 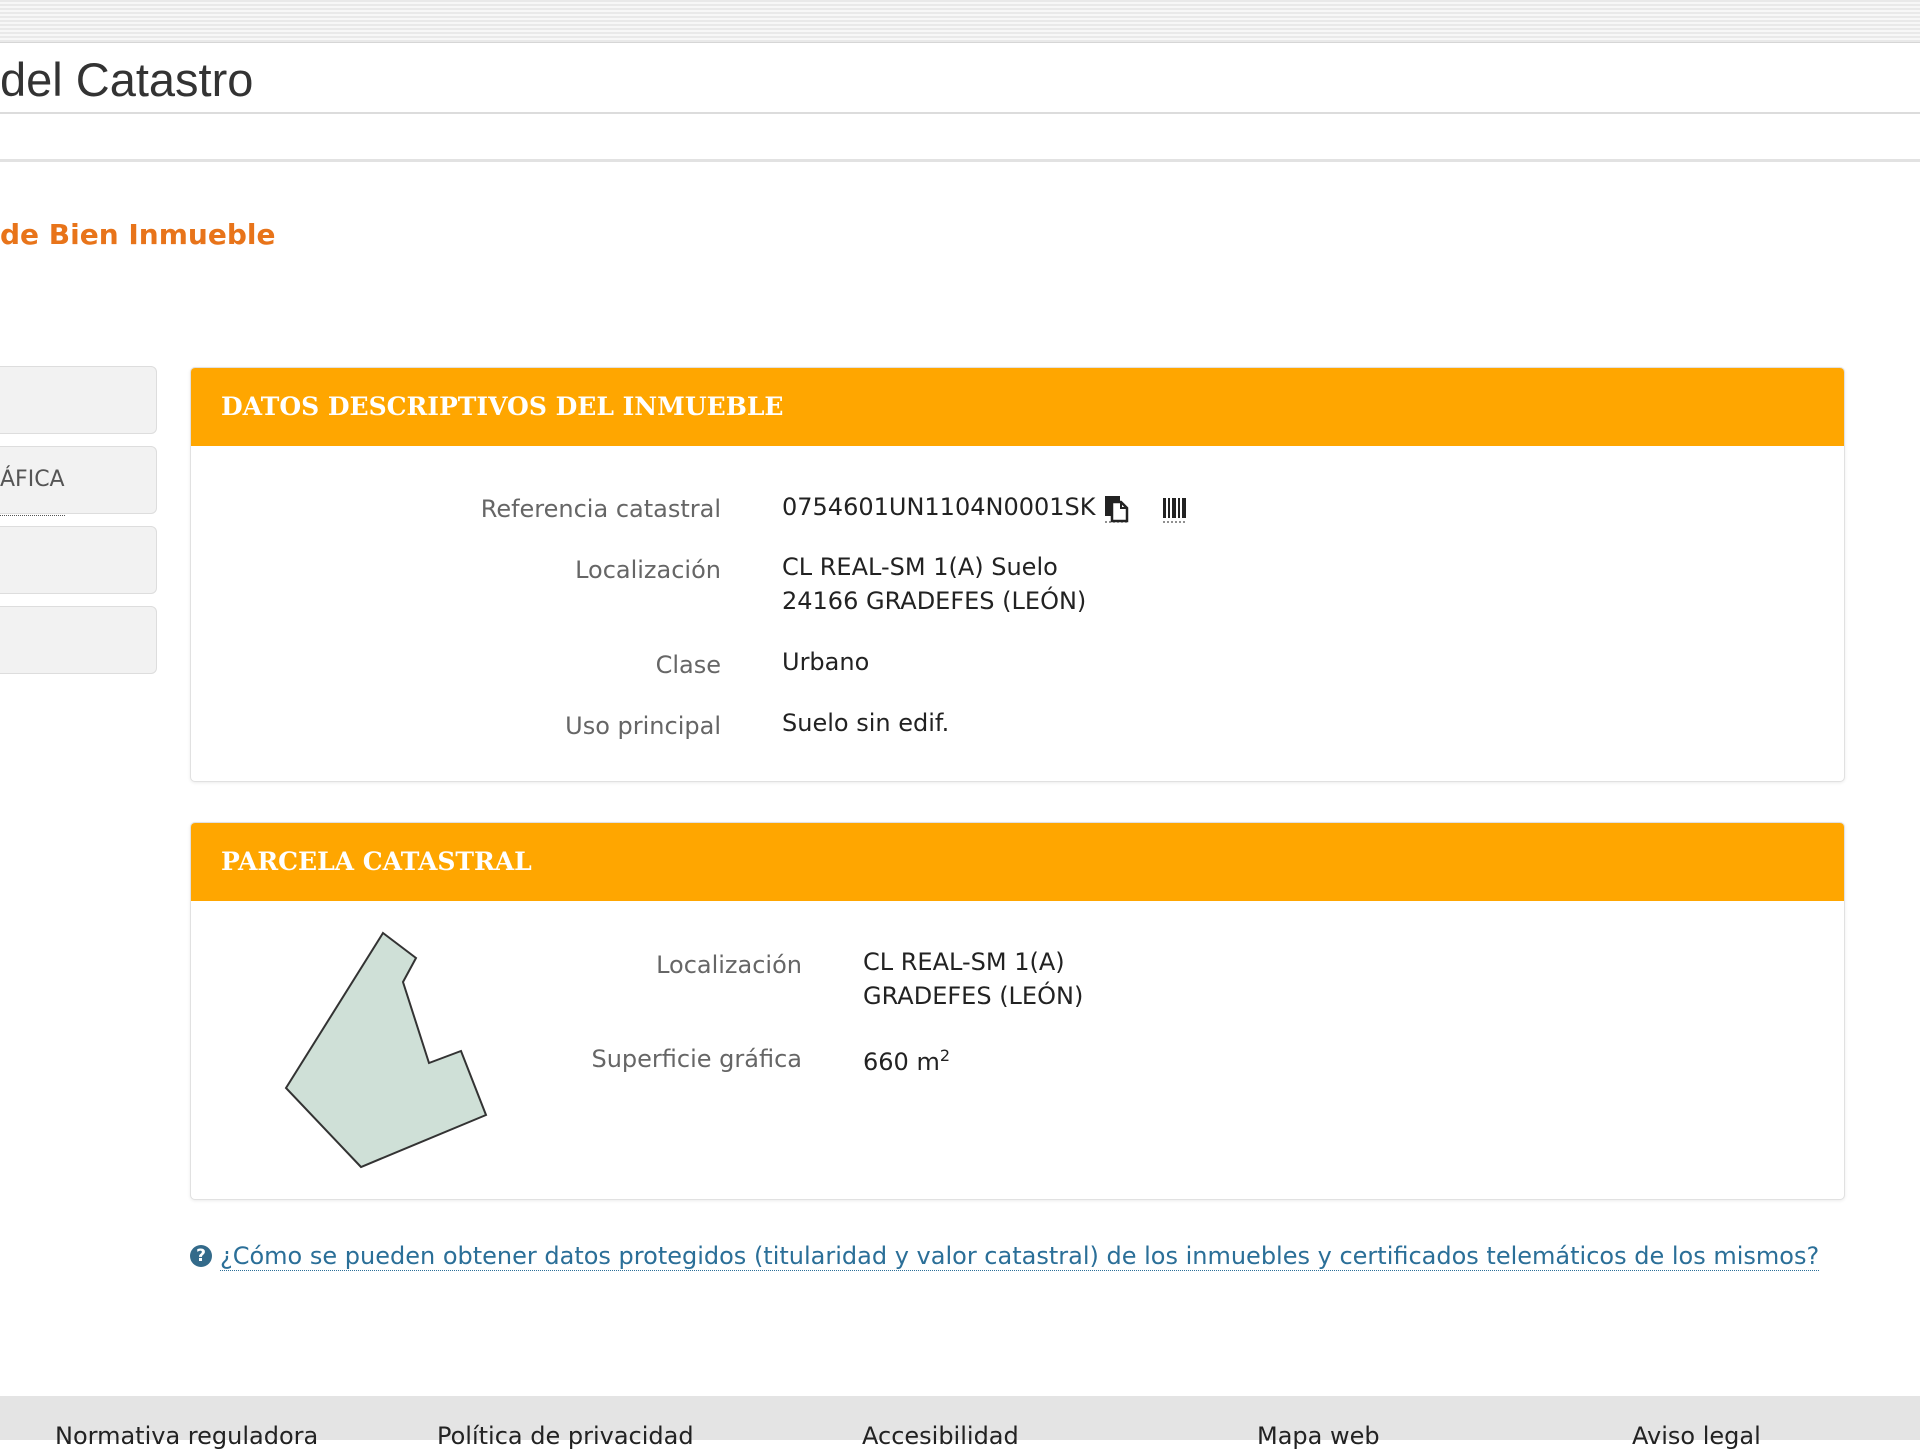 I want to click on localizacion-label: Localización, so click(x=648, y=570).